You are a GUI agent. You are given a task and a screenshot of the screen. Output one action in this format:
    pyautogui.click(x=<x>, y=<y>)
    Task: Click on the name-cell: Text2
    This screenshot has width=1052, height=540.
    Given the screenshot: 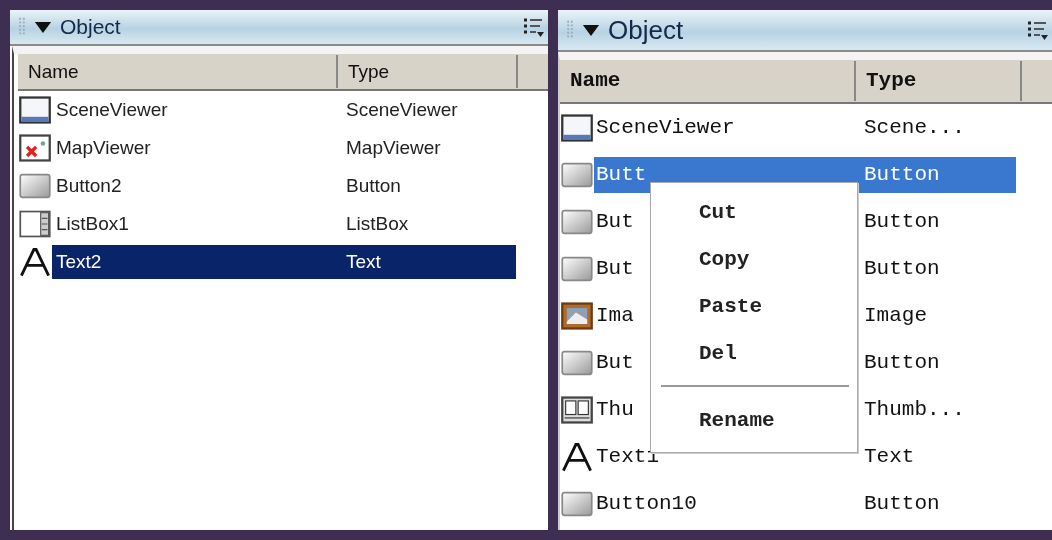 What is the action you would take?
    pyautogui.click(x=79, y=261)
    